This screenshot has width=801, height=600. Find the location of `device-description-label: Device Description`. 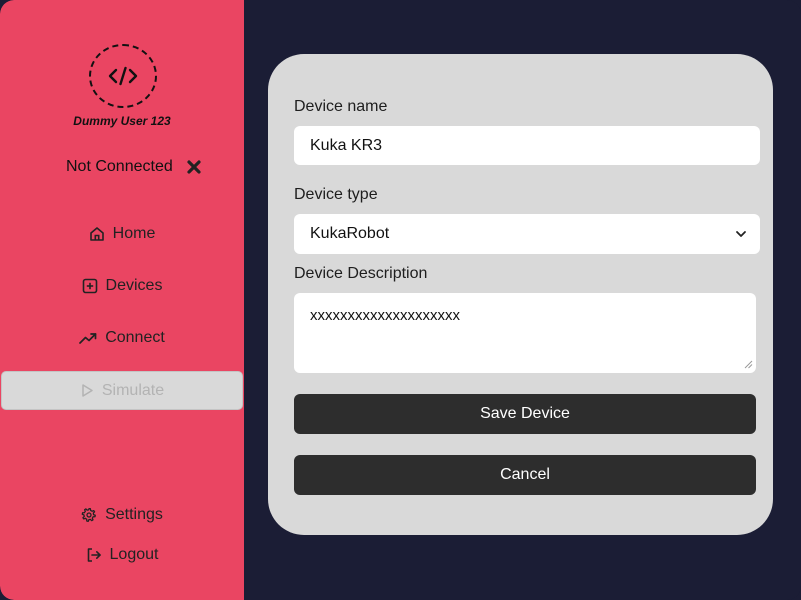

device-description-label: Device Description is located at coordinates (361, 273).